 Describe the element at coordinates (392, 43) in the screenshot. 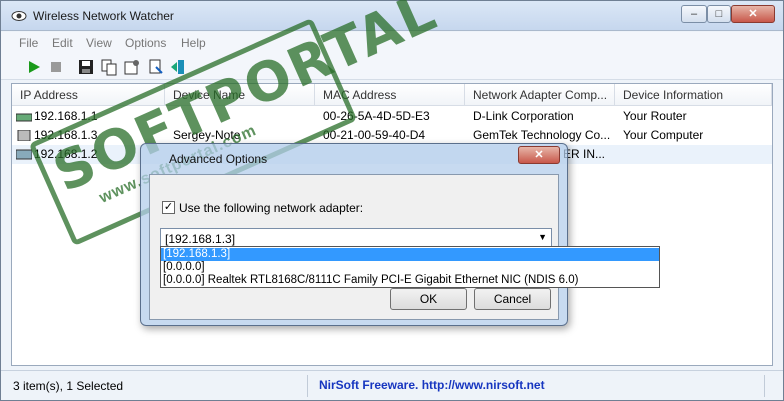

I see `menu-bar: File Edit View Options Help` at that location.